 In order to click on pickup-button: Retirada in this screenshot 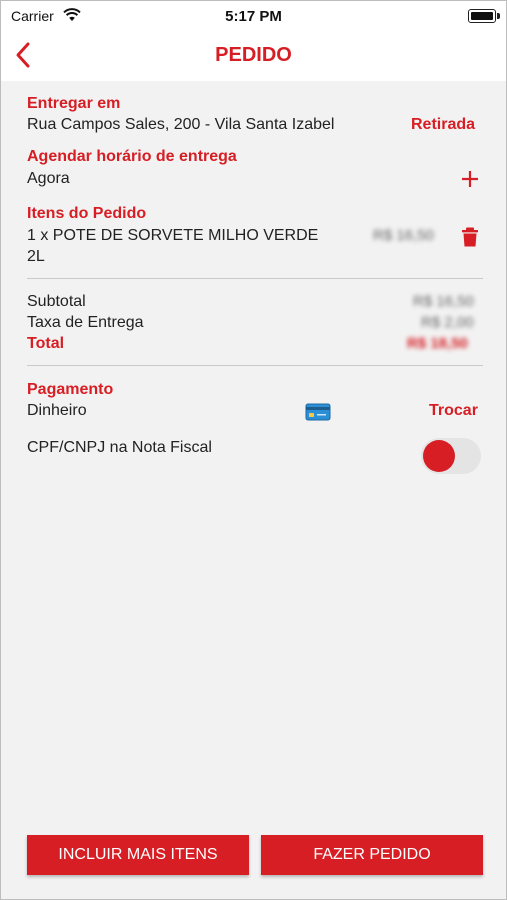, I will do `click(443, 125)`.